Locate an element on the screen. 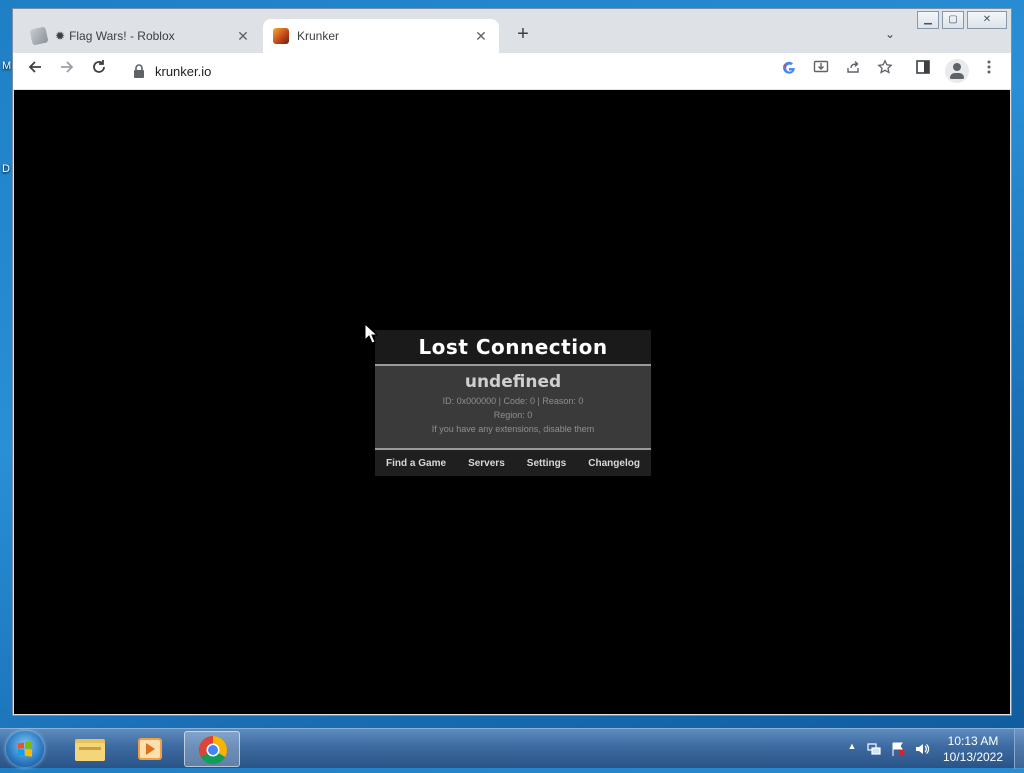 The image size is (1024, 773). side-panel-icon is located at coordinates (923, 71).